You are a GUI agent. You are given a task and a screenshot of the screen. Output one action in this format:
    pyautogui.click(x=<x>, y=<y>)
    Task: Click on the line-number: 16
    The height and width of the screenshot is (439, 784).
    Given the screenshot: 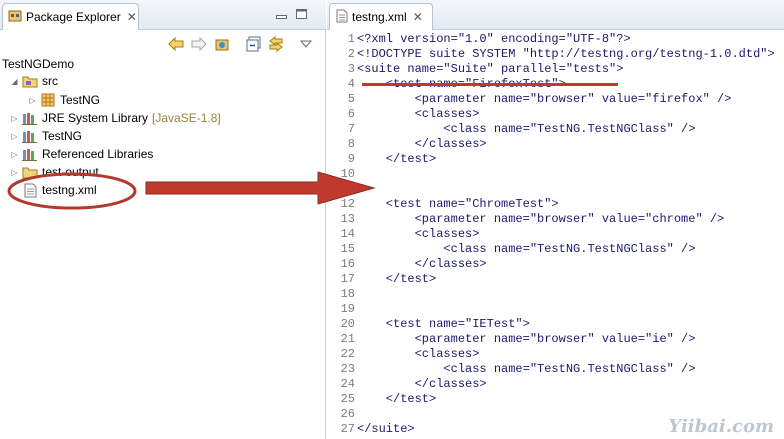 What is the action you would take?
    pyautogui.click(x=347, y=264)
    